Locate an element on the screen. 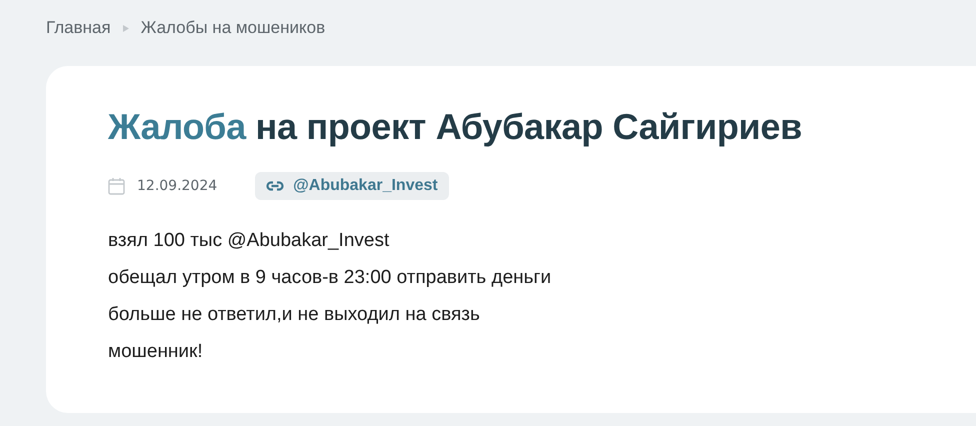 The image size is (976, 426). complaint-text-line: взял 100 тыс @Abubakar_Invest is located at coordinates (249, 241).